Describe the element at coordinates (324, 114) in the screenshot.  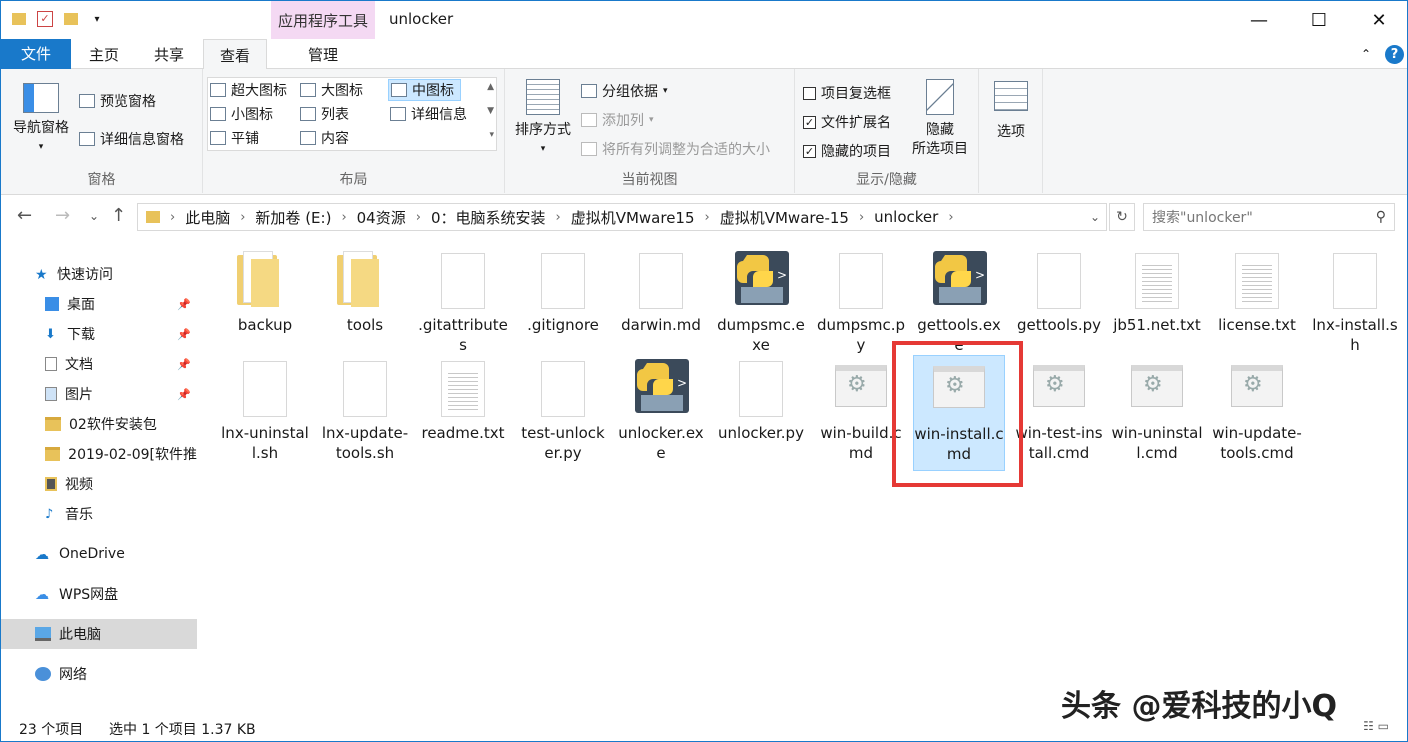
I see `layout-list: 列表` at that location.